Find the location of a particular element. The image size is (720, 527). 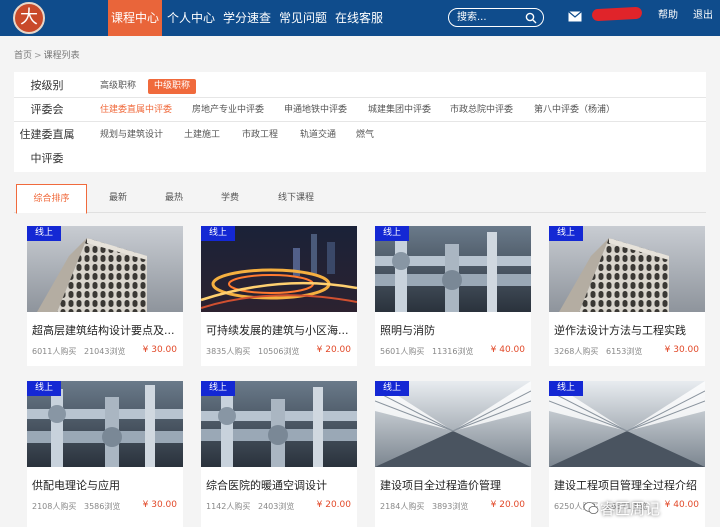

course-card: 线上 综合医院的暖通空调设计 1142人购买 2403浏览 ¥ 20.00 is located at coordinates (279, 454).